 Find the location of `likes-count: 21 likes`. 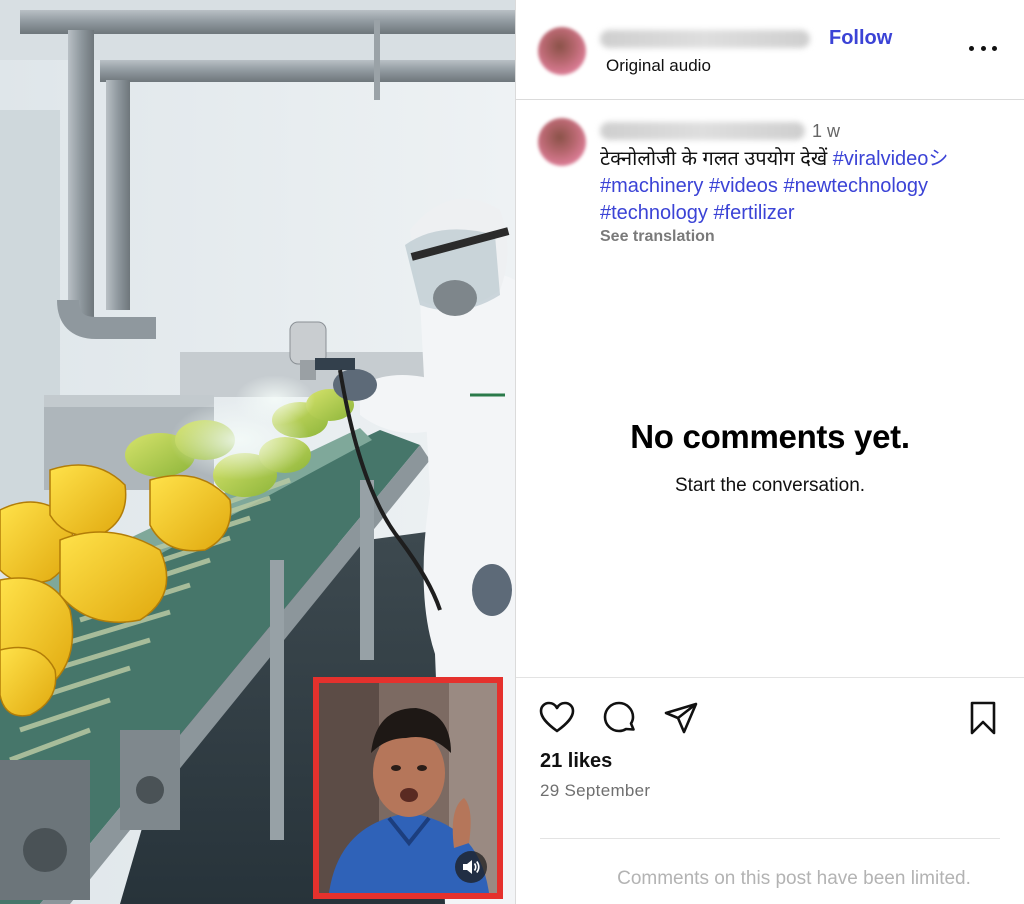

likes-count: 21 likes is located at coordinates (576, 761).